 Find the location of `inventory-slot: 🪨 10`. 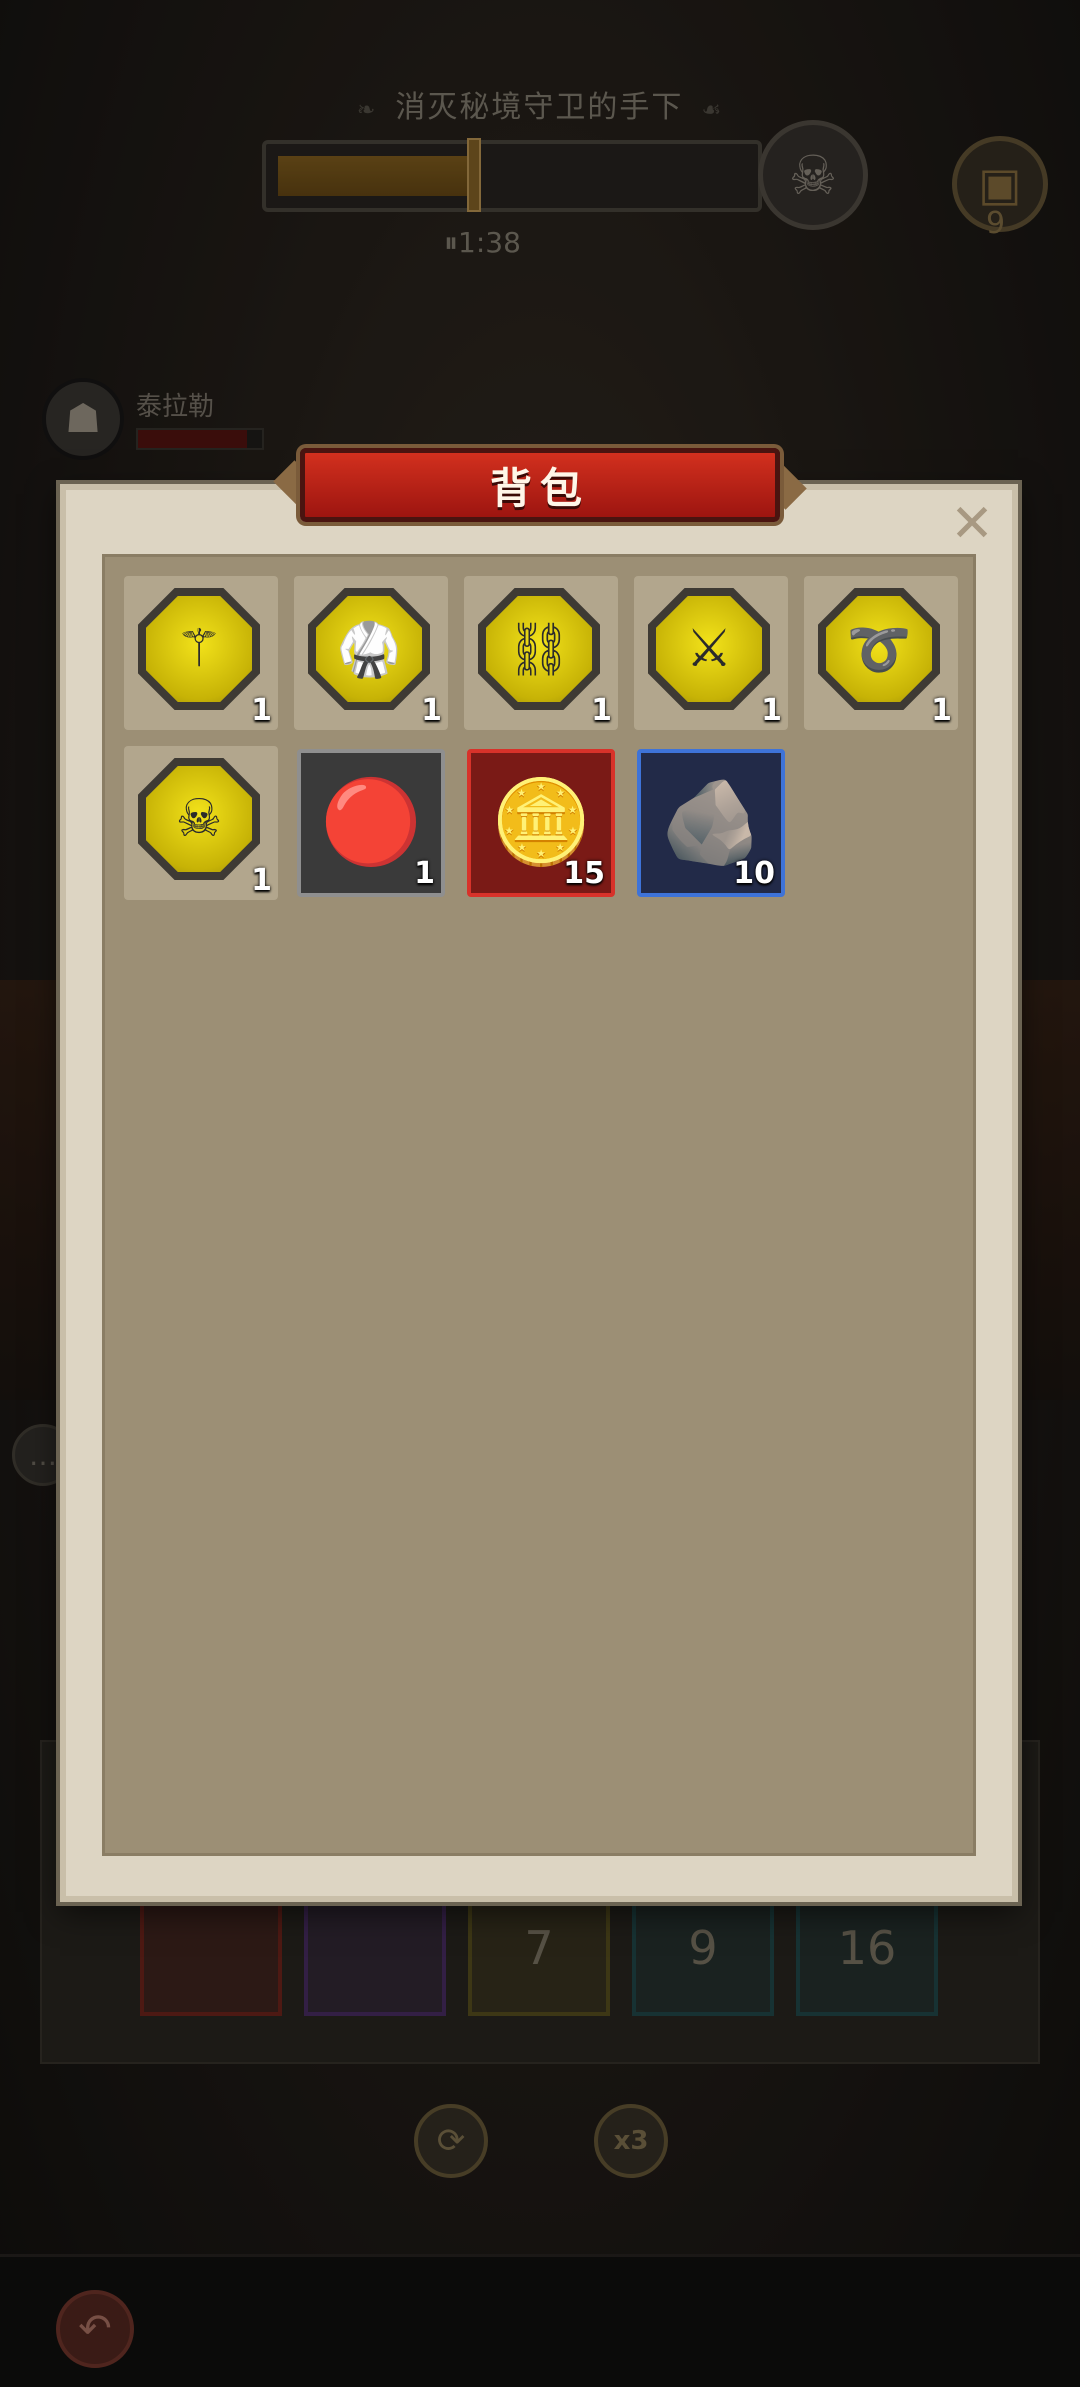

inventory-slot: 🪨 10 is located at coordinates (711, 823).